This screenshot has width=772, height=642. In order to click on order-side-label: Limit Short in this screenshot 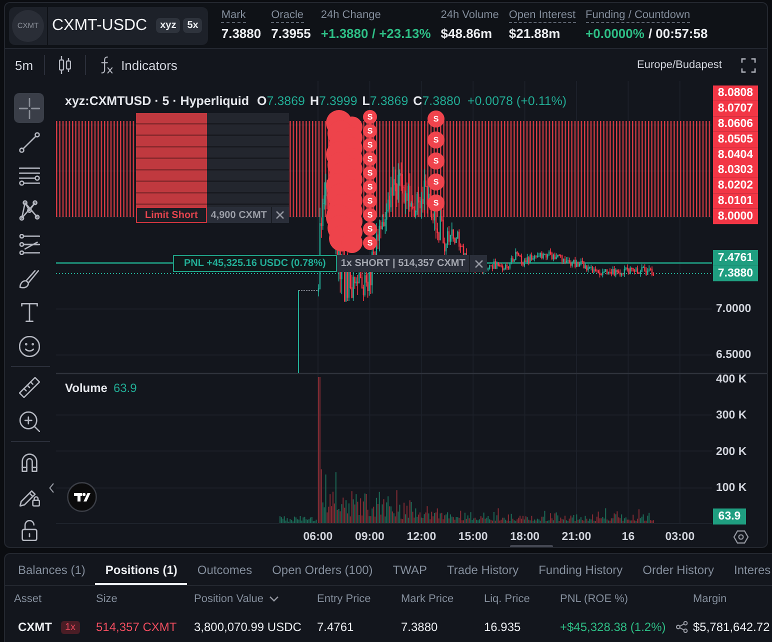, I will do `click(171, 215)`.